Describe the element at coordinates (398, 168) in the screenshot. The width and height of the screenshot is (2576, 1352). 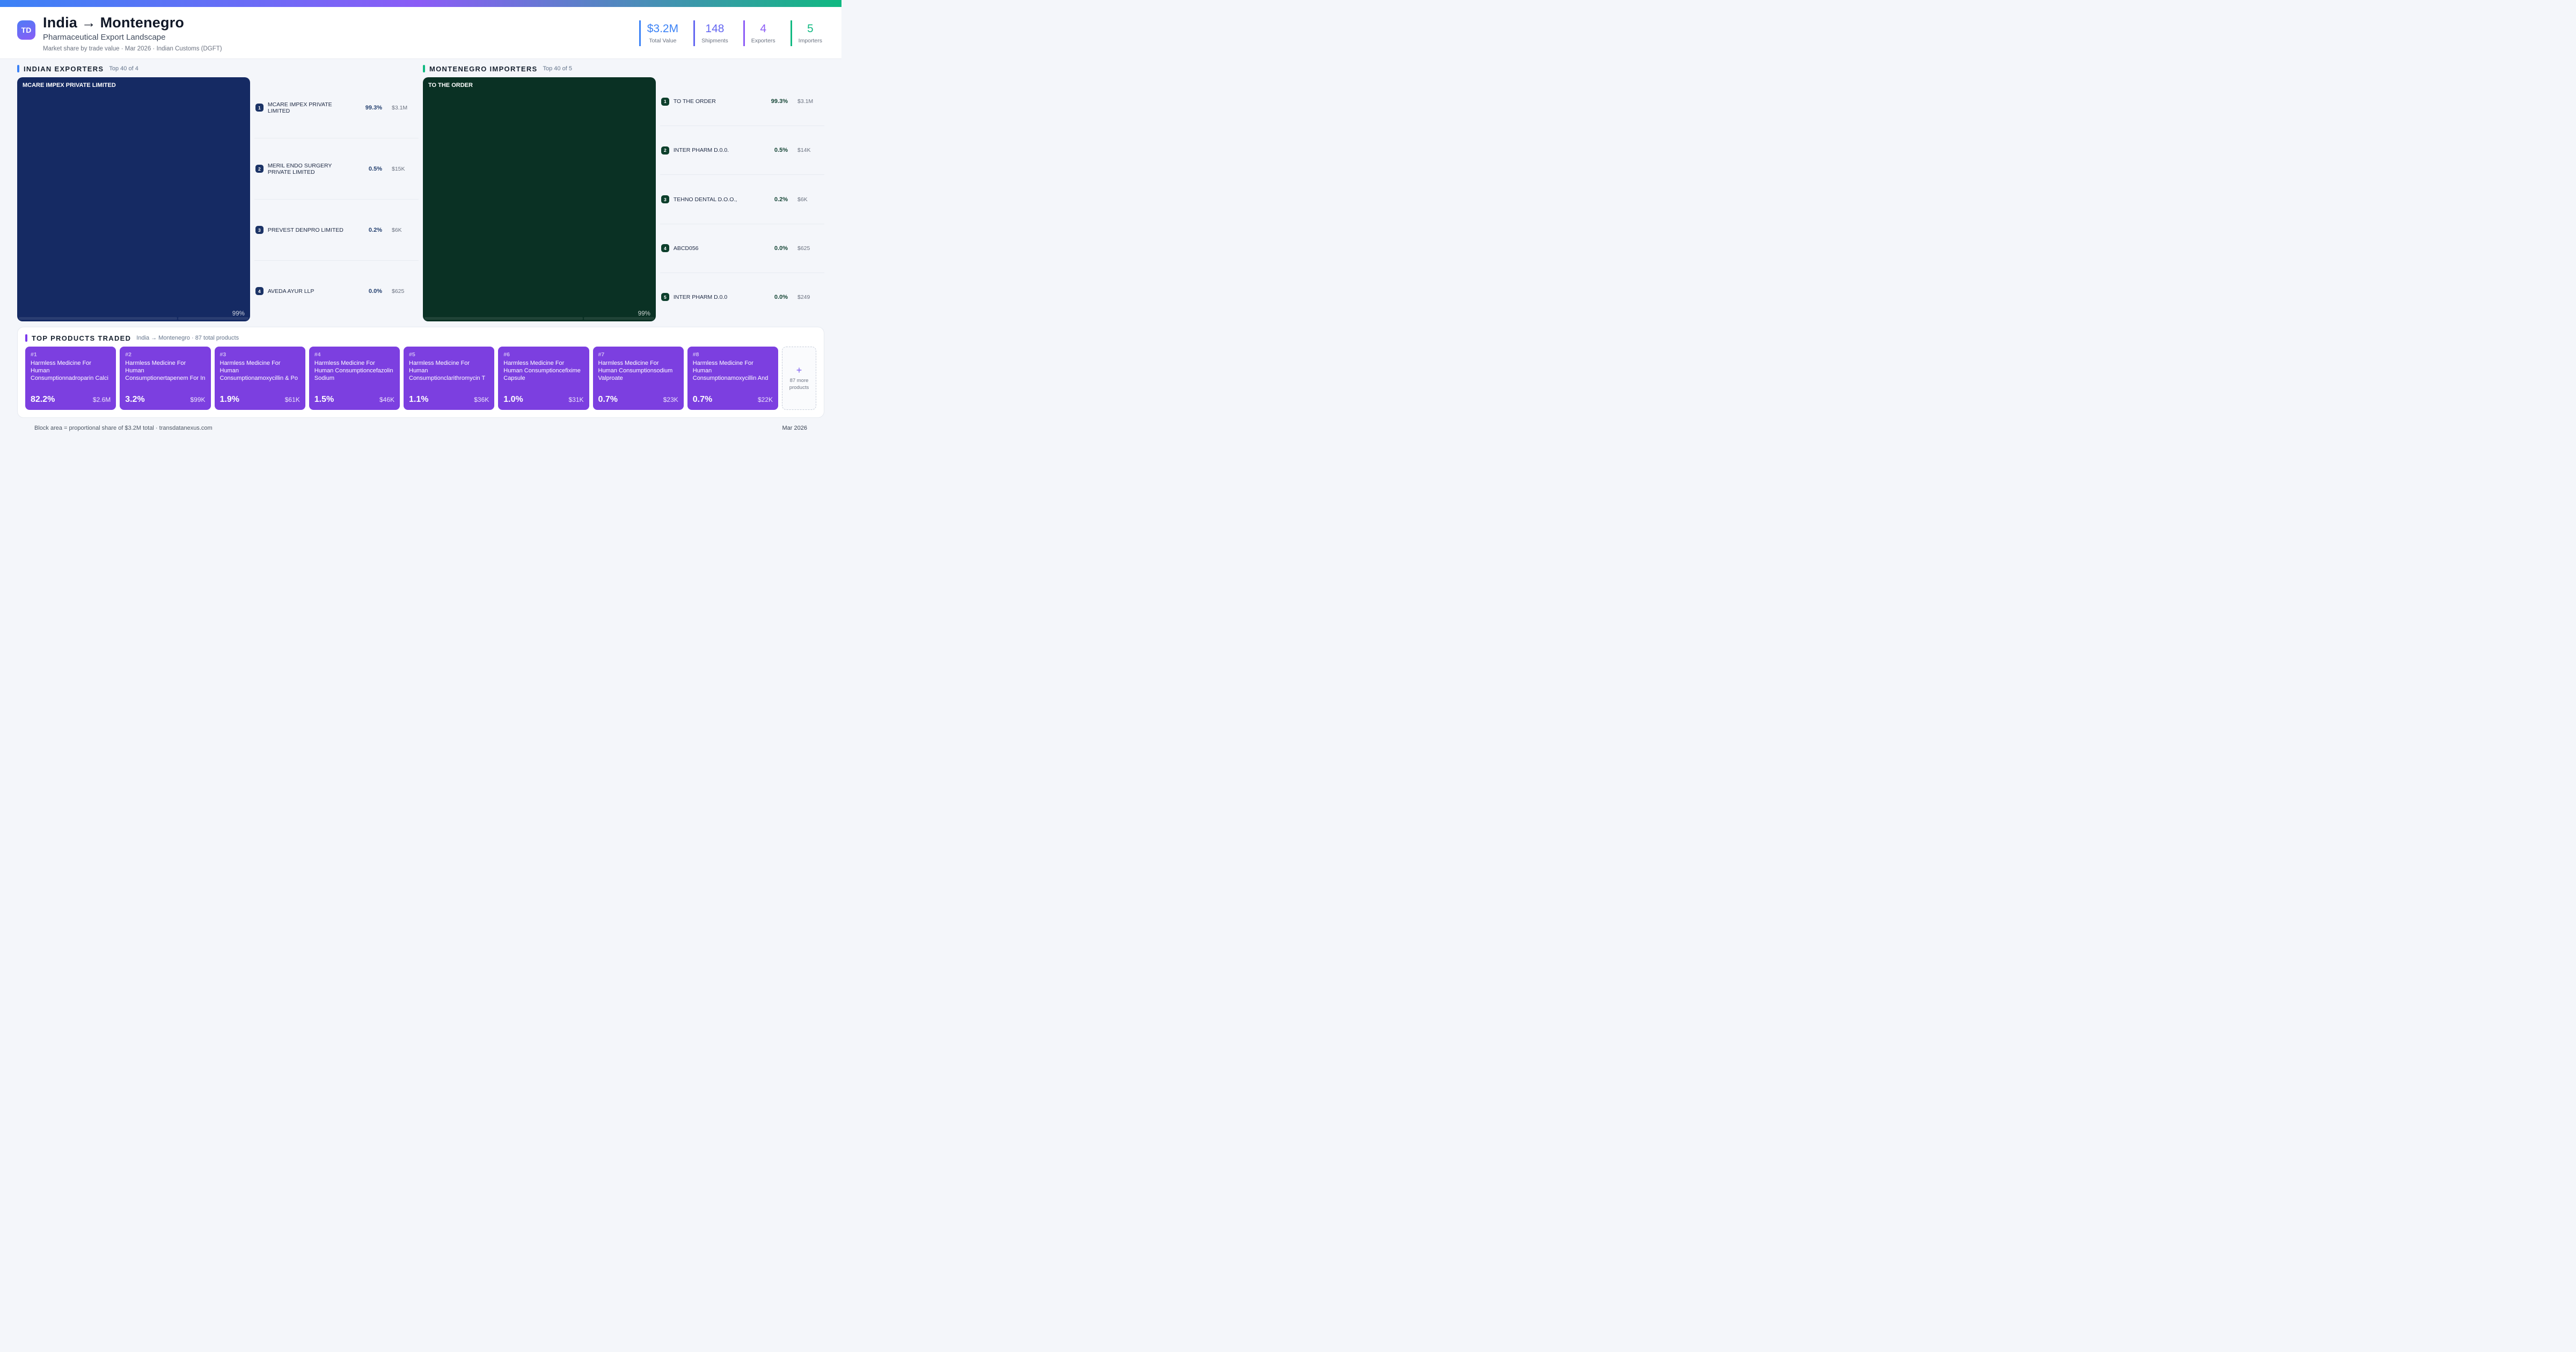
I see `trade-value: $15K` at that location.